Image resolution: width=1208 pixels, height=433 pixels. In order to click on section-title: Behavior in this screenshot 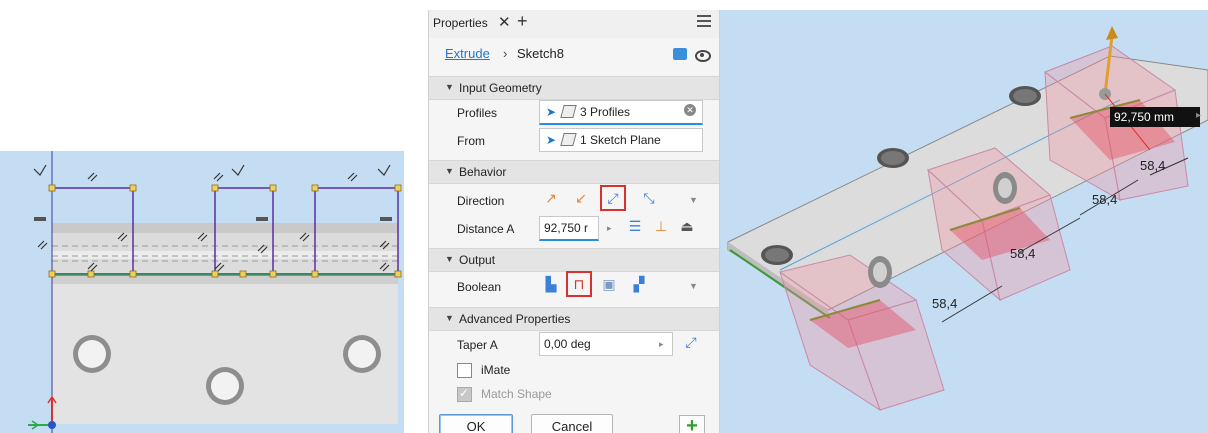, I will do `click(483, 172)`.